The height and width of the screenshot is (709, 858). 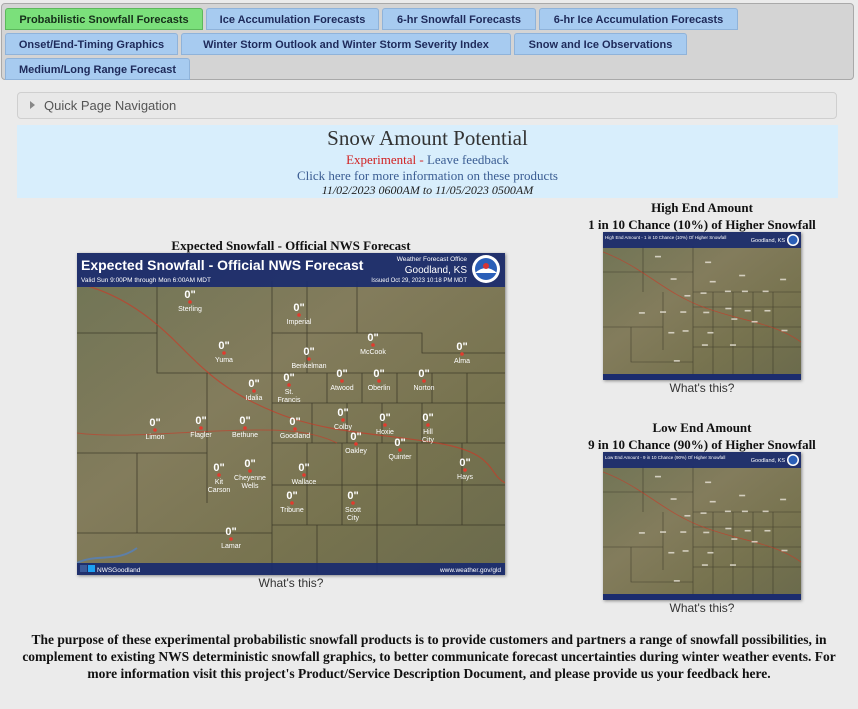 I want to click on leave-feedback-link: Leave feedback, so click(x=468, y=159).